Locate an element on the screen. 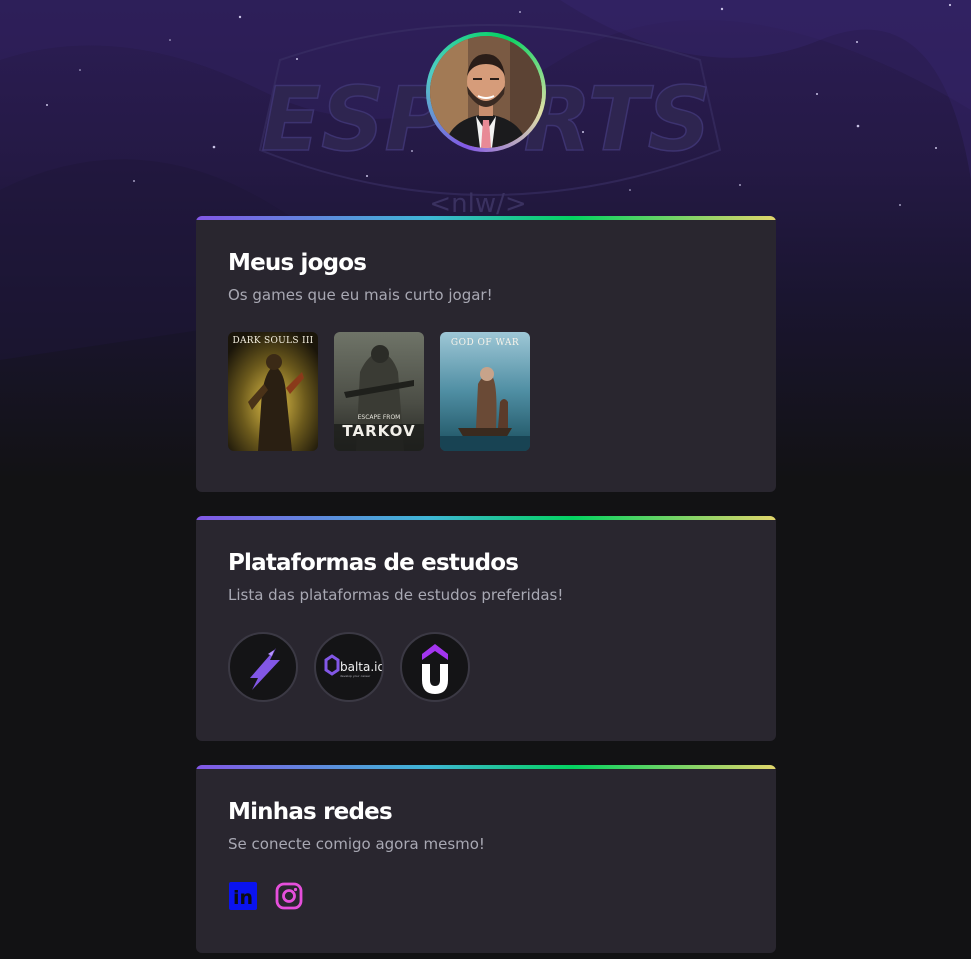  instagram-link is located at coordinates (289, 896).